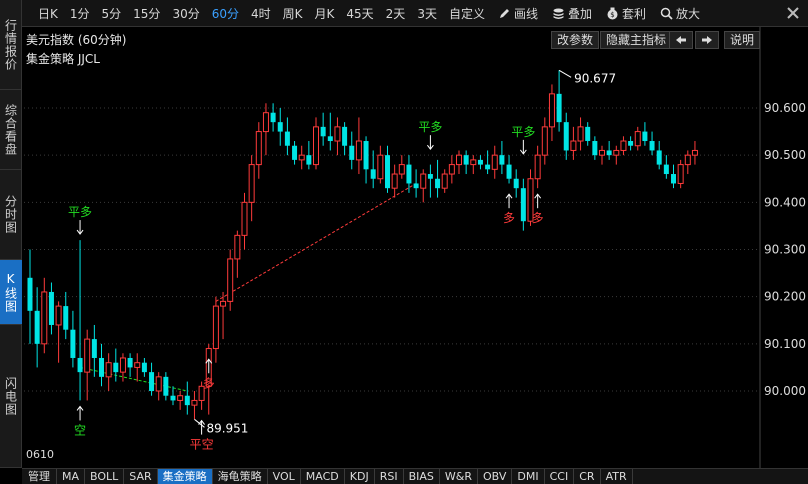 Image resolution: width=808 pixels, height=484 pixels. I want to click on prev-arrow-button, so click(681, 40).